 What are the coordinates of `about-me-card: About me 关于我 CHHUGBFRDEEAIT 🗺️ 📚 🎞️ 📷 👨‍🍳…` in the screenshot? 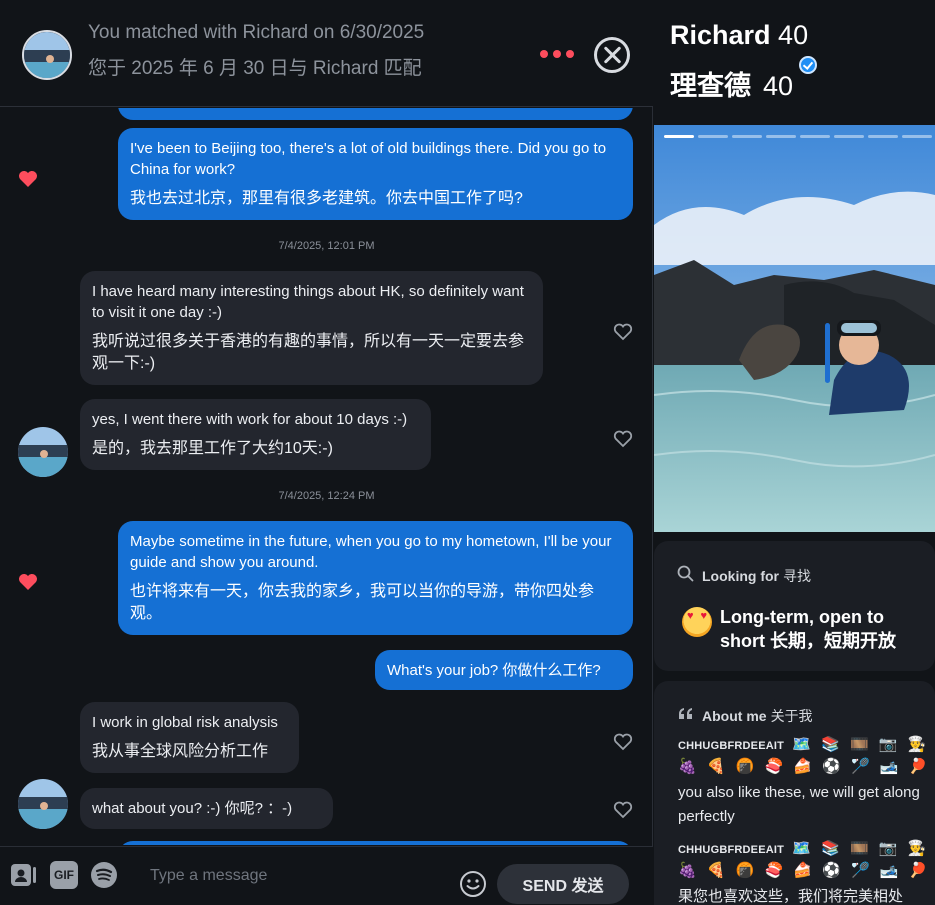 It's located at (794, 793).